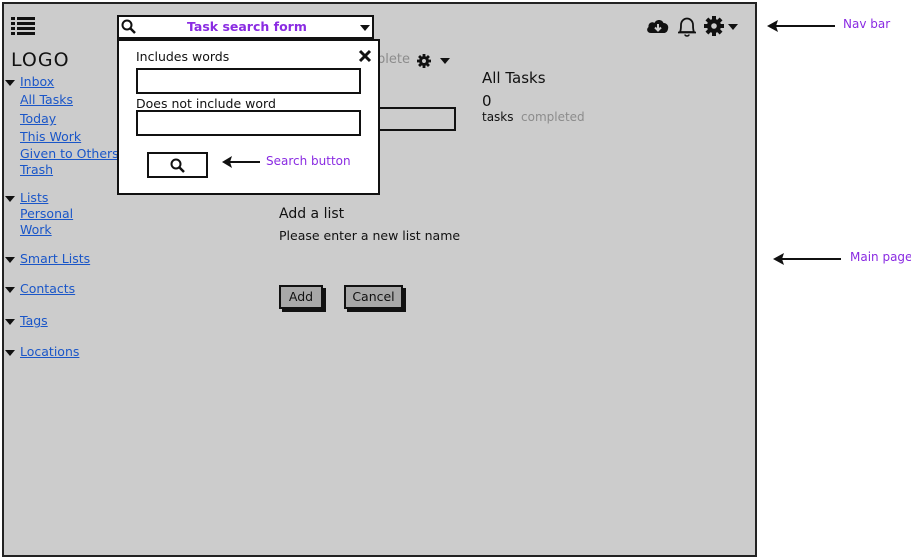  What do you see at coordinates (47, 288) in the screenshot?
I see `sidebar-section-contacts: Contacts` at bounding box center [47, 288].